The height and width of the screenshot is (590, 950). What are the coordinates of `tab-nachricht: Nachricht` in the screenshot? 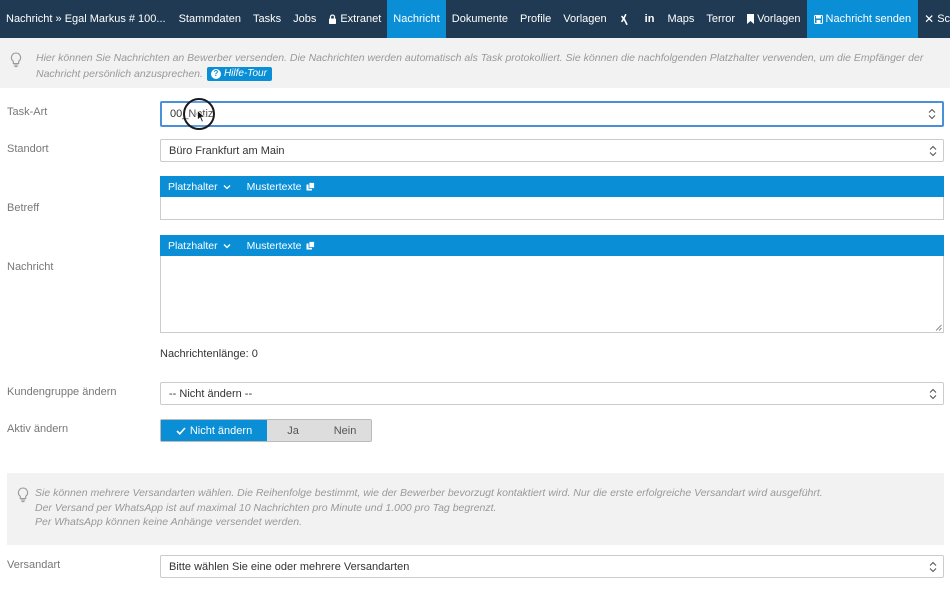 It's located at (416, 19).